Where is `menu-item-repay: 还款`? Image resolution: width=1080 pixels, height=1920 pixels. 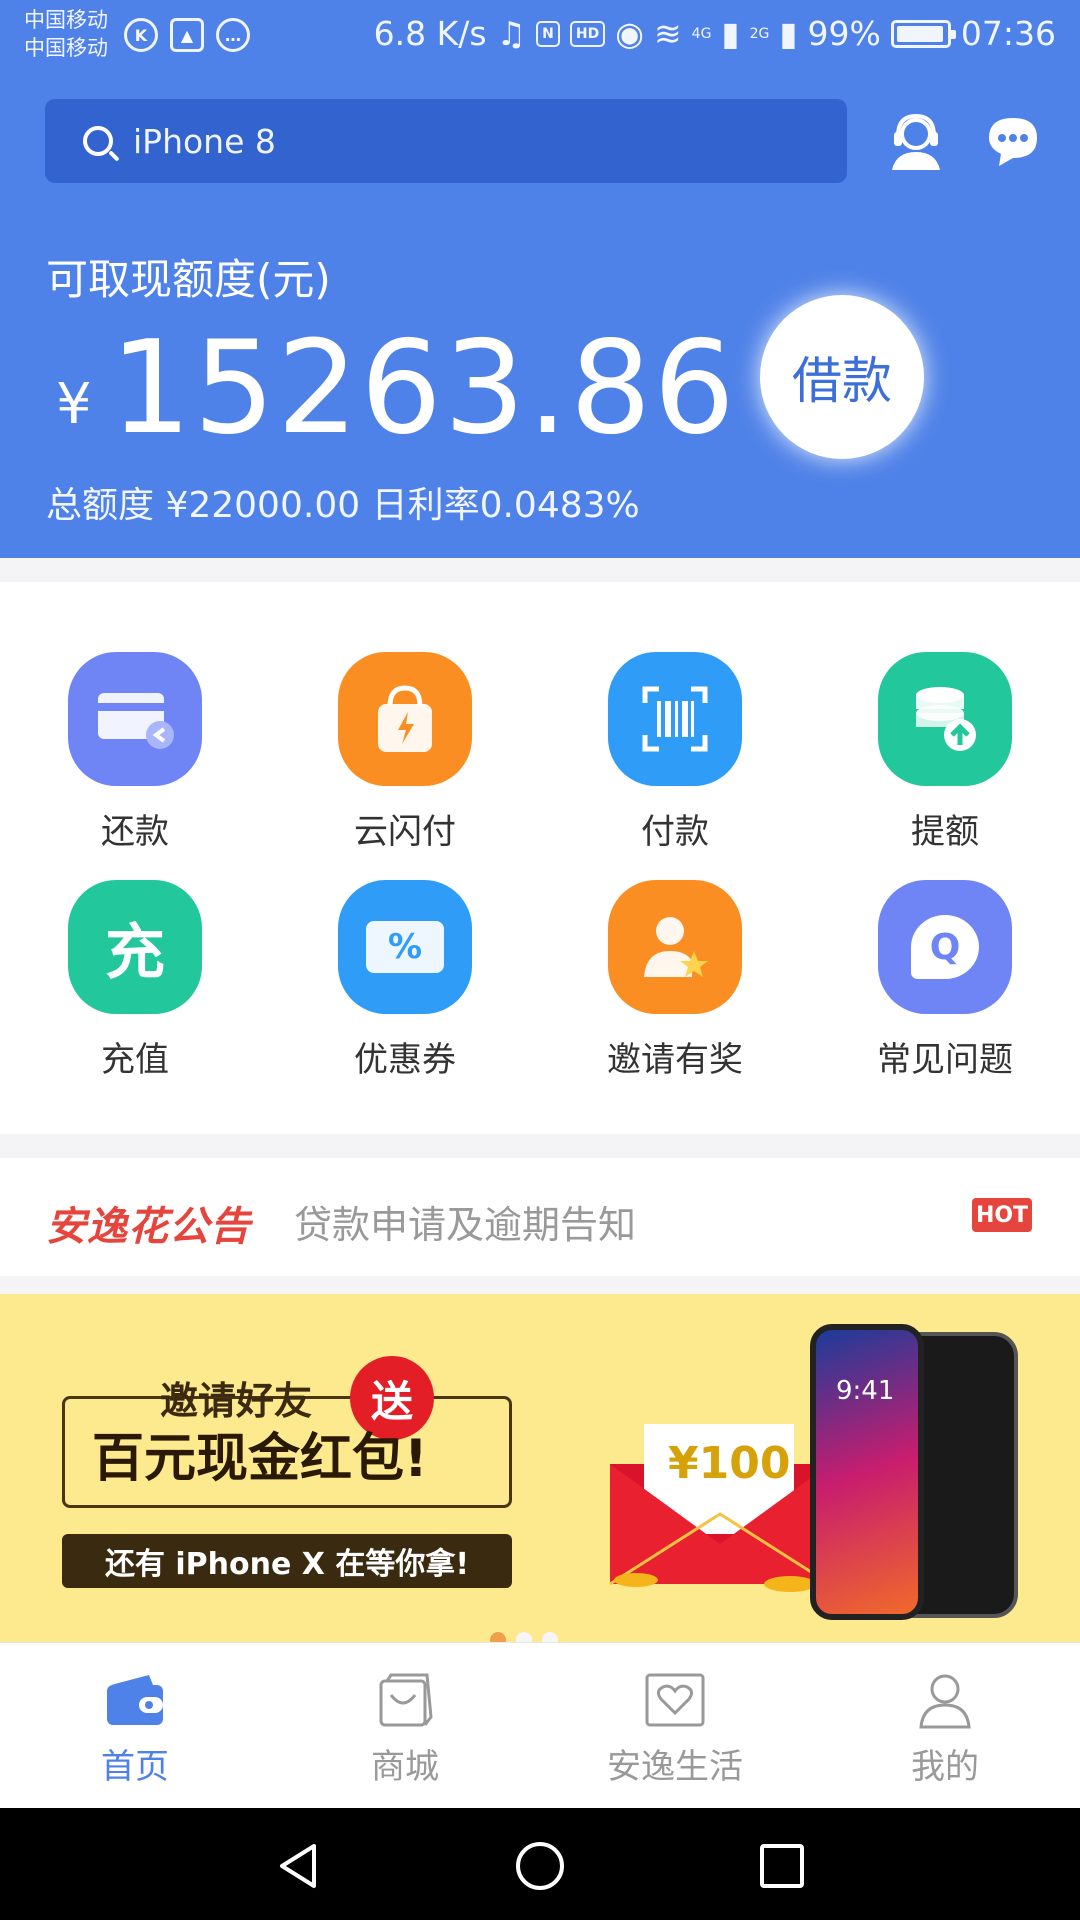
menu-item-repay: 还款 is located at coordinates (135, 757).